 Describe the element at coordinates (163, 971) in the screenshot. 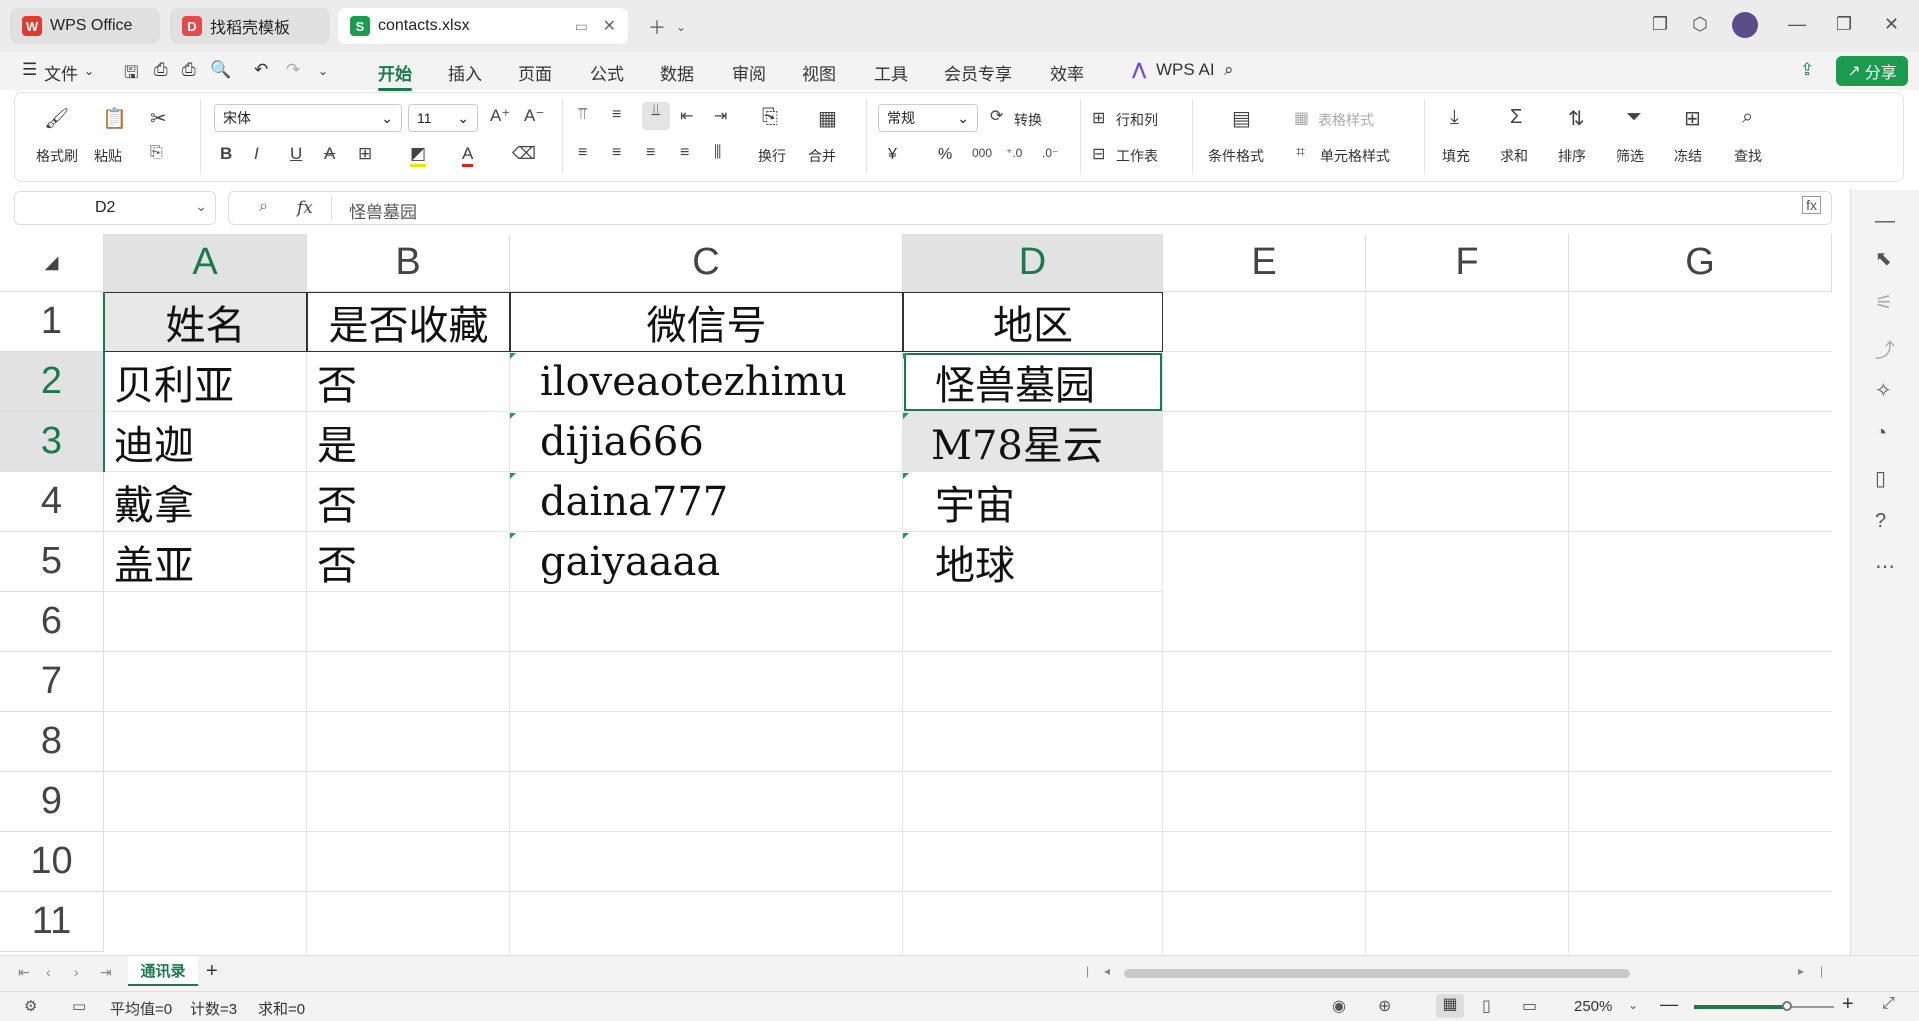

I see `sheet-tab-contacts: 通讯录` at that location.